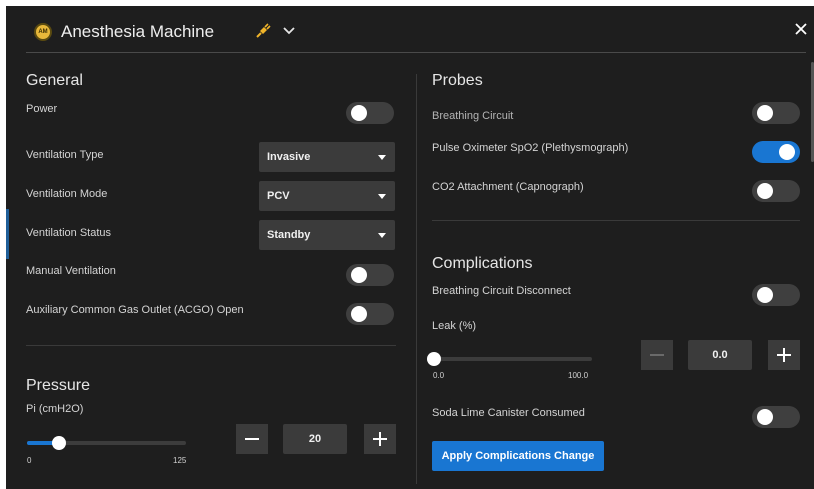 The width and height of the screenshot is (814, 489). Describe the element at coordinates (370, 275) in the screenshot. I see `manual-ventilation-toggle` at that location.